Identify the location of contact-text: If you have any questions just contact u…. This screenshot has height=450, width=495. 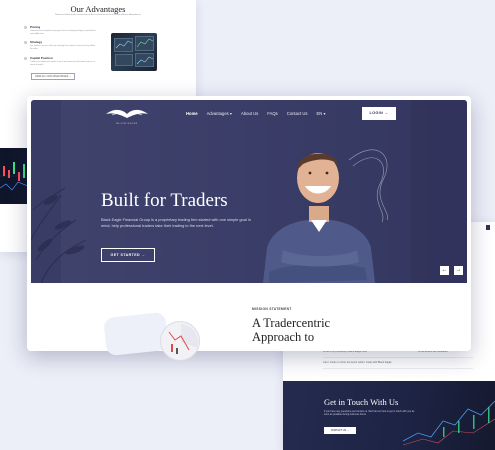
(369, 413).